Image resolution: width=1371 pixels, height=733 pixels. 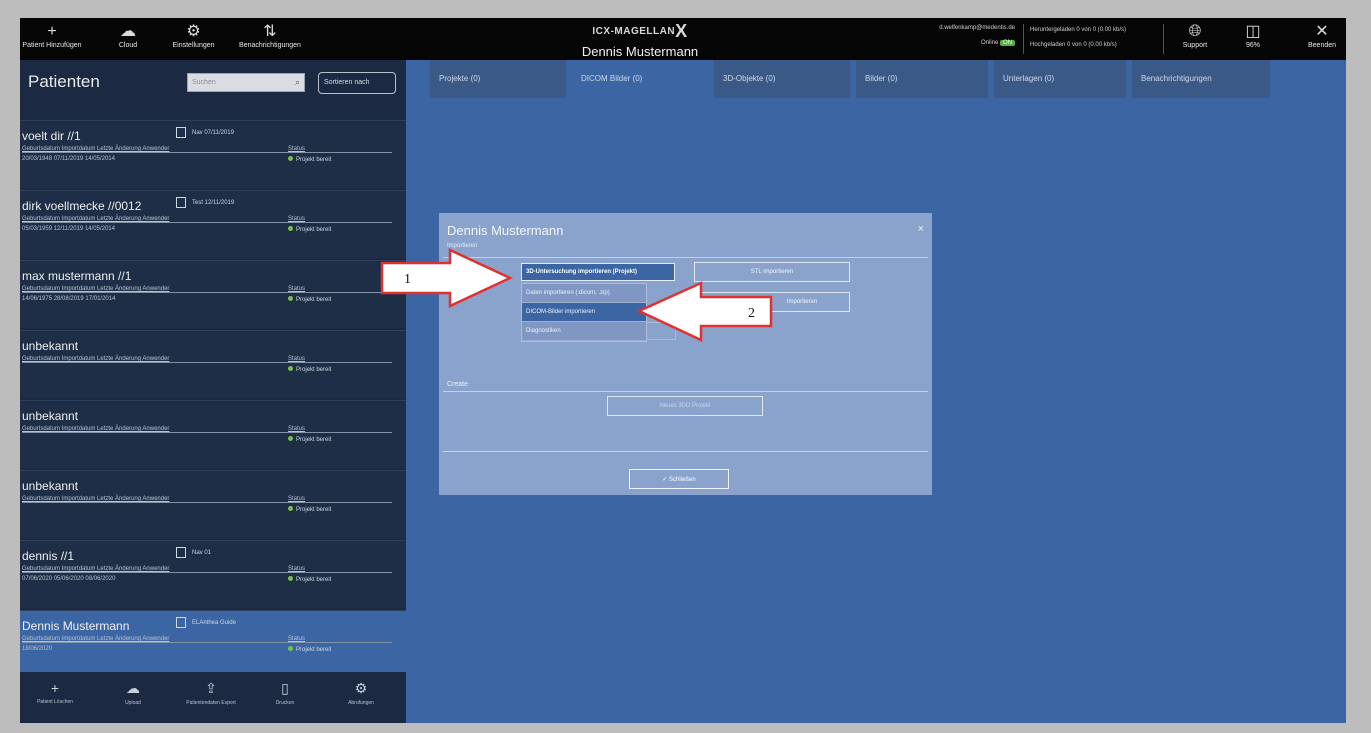 I want to click on patient-name: voelt dir //1, so click(x=51, y=136).